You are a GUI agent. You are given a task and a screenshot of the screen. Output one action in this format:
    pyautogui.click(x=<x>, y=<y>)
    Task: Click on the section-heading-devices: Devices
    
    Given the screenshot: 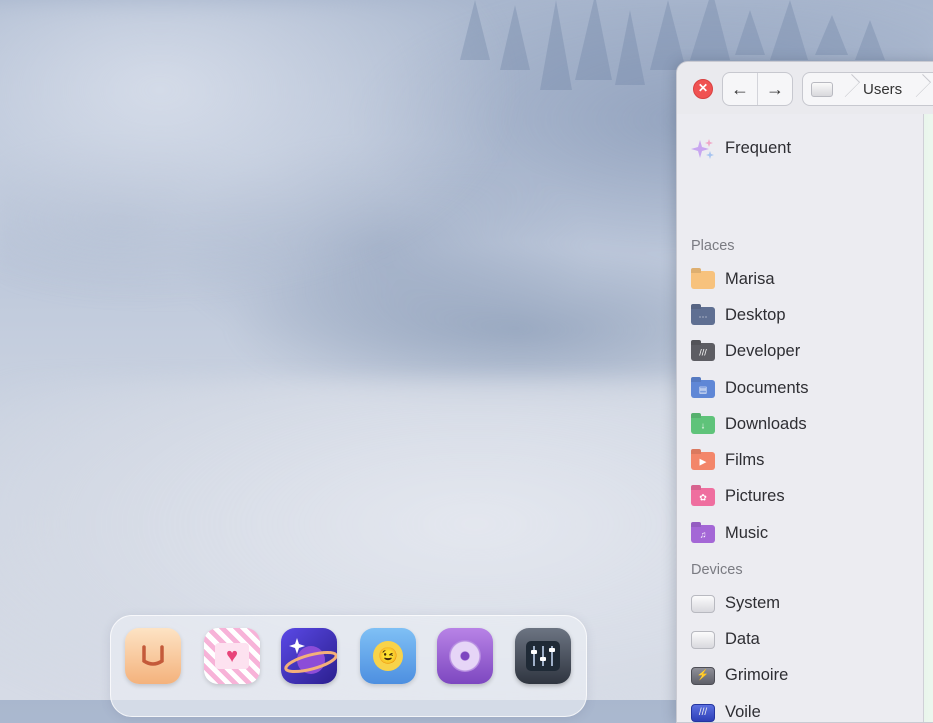 What is the action you would take?
    pyautogui.click(x=717, y=570)
    